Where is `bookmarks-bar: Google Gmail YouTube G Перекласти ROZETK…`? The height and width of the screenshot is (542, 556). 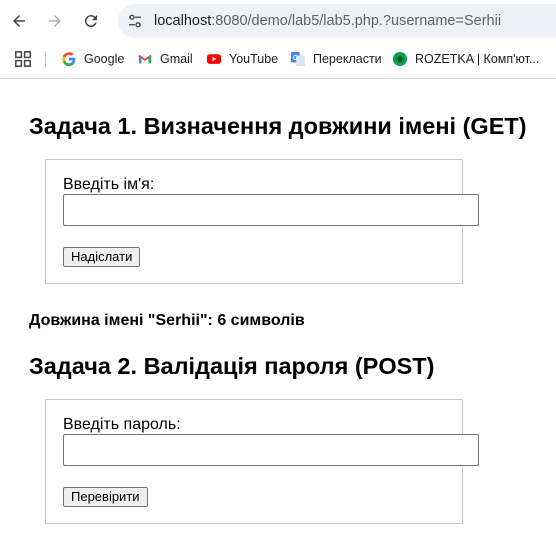 bookmarks-bar: Google Gmail YouTube G Перекласти ROZETK… is located at coordinates (278, 60).